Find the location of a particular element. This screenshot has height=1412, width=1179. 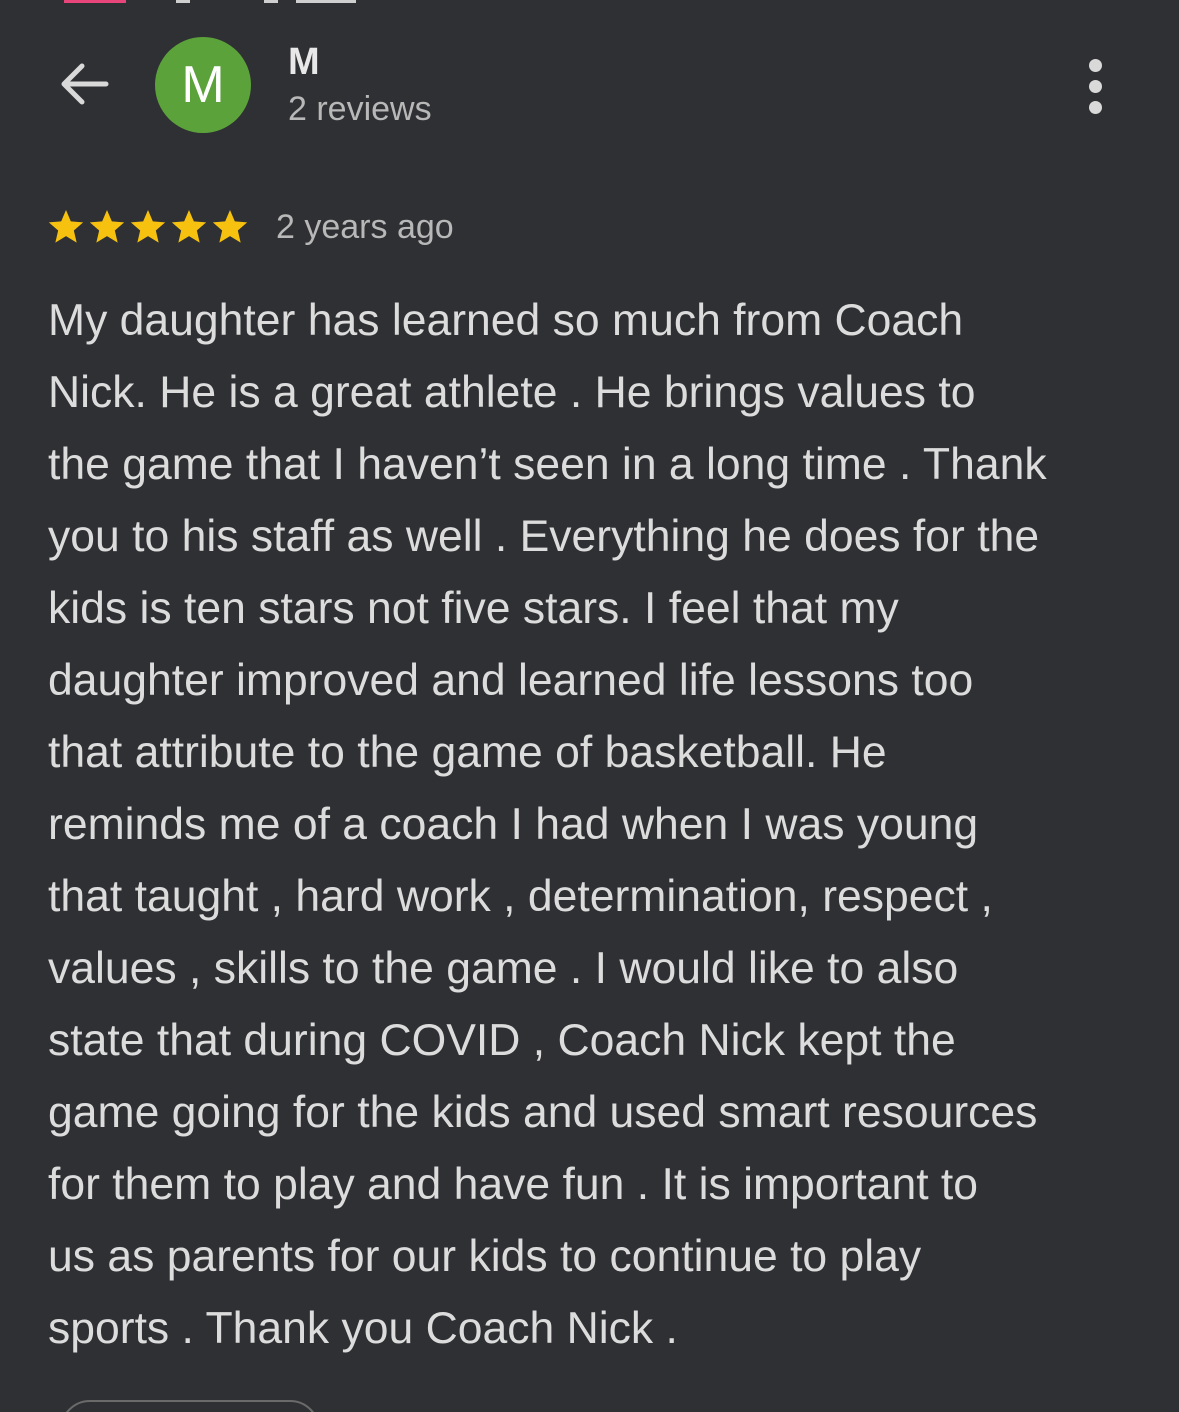

review-count: 2 reviews is located at coordinates (360, 109).